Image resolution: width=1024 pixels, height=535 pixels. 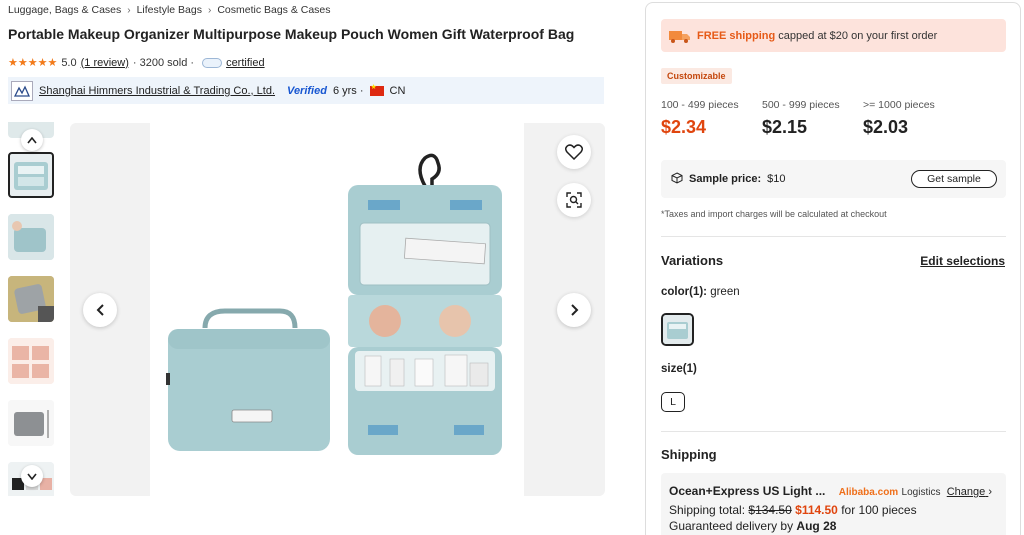 What do you see at coordinates (673, 402) in the screenshot?
I see `size-option-l: L` at bounding box center [673, 402].